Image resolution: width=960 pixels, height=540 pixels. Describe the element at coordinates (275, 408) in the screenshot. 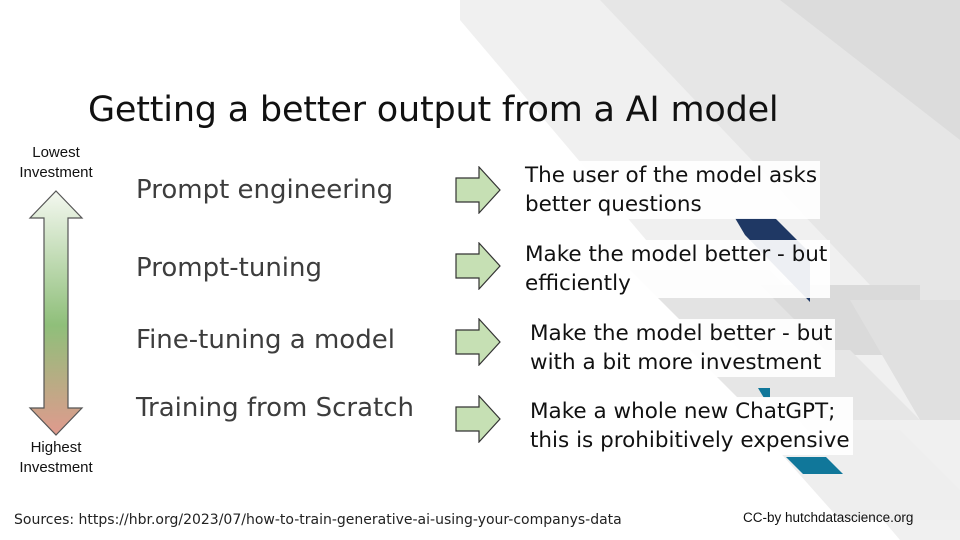

I see `method-training-from-scratch: Training from Scratch` at that location.